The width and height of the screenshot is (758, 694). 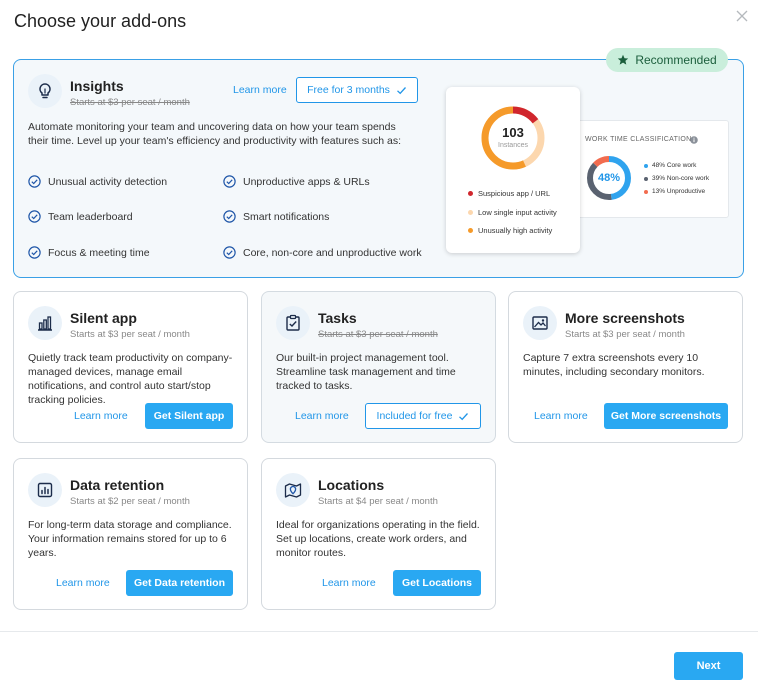 I want to click on work-time-legend-item: 13% Unproductive, so click(x=674, y=191).